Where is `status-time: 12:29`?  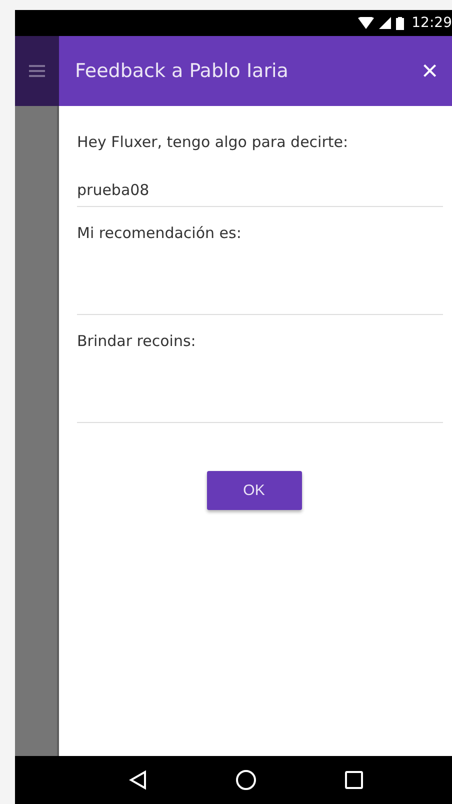
status-time: 12:29 is located at coordinates (432, 23).